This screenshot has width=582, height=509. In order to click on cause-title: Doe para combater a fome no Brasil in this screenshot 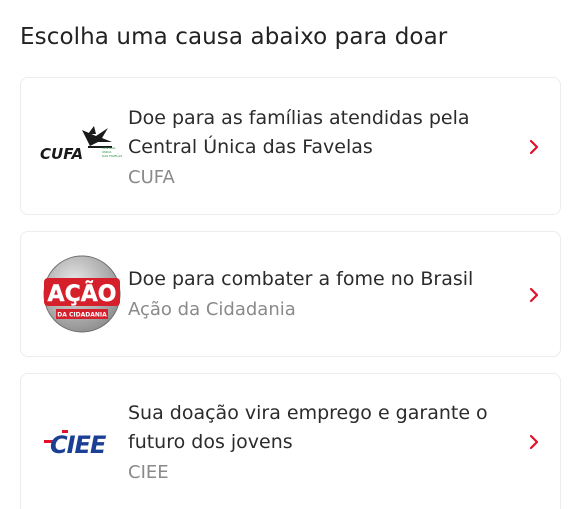, I will do `click(324, 279)`.